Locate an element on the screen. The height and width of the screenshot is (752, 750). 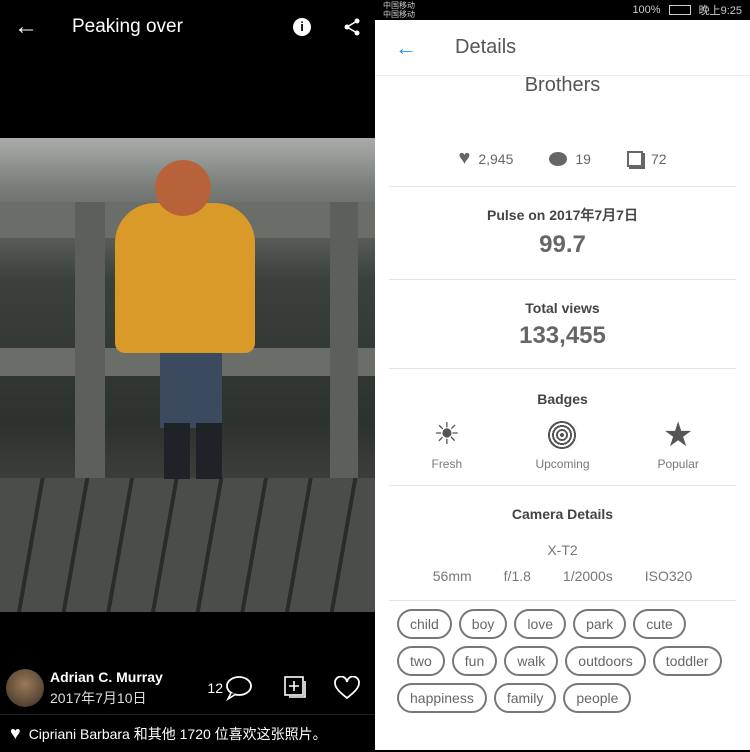
badges-section: Badges ☀ Fresh Upcoming ★ Popular is located at coordinates (562, 427).